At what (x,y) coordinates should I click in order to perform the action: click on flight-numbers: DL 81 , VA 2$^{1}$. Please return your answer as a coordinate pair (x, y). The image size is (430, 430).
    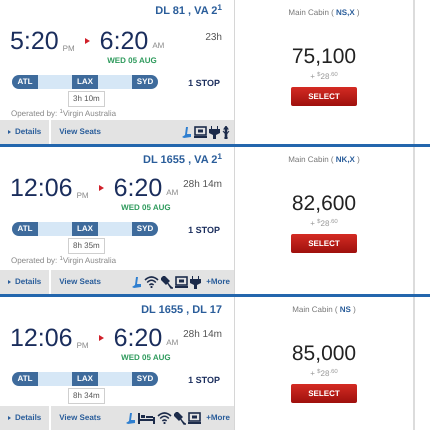
    Looking at the image, I should click on (189, 10).